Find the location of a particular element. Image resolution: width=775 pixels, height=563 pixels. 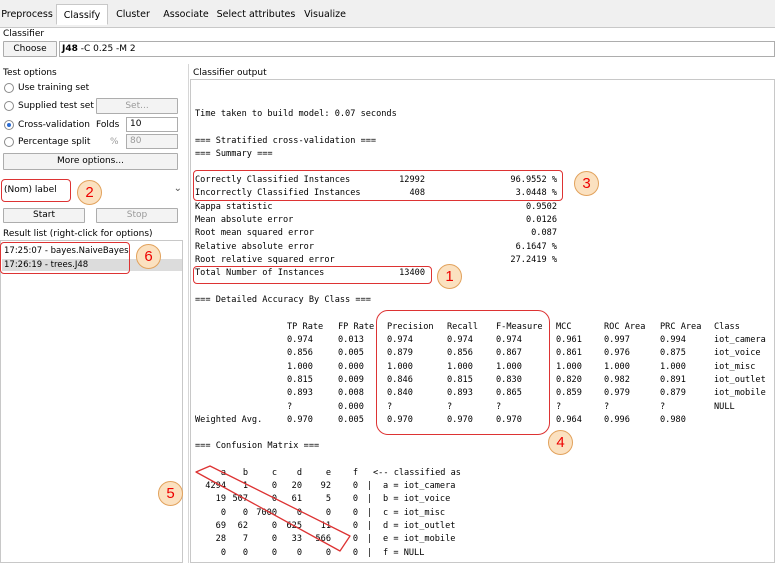

annotation-marker-6: 6 is located at coordinates (148, 256).